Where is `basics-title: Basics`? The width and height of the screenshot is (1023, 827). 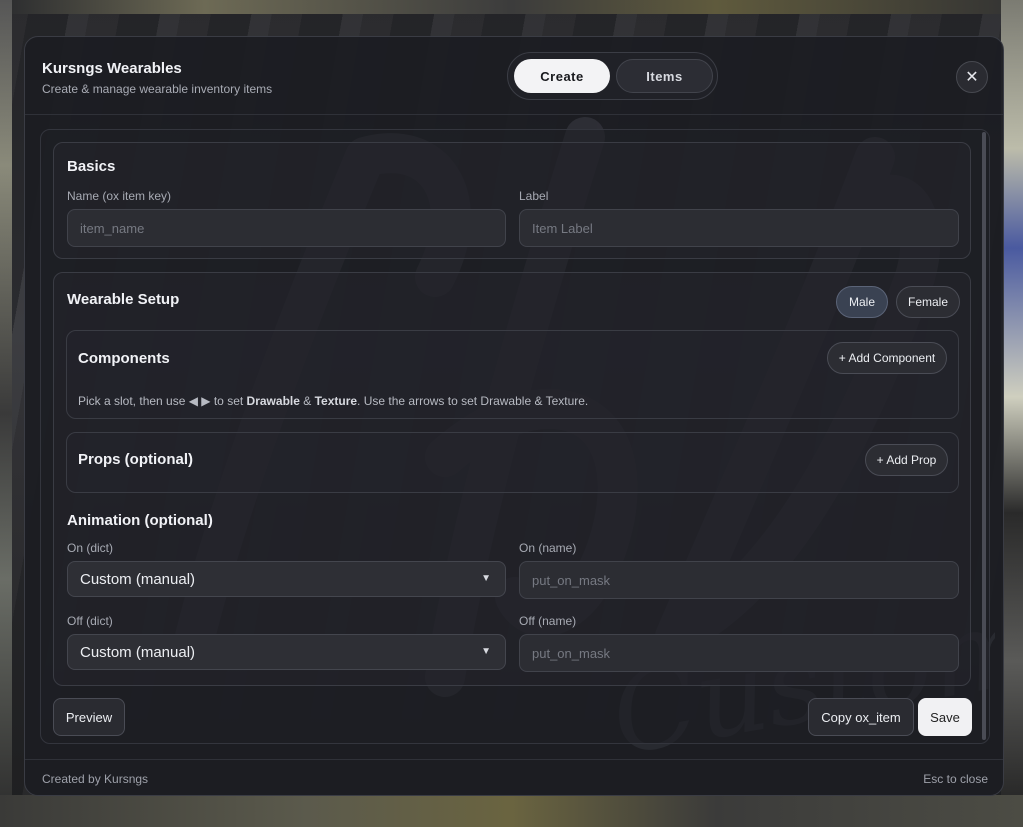
basics-title: Basics is located at coordinates (91, 166).